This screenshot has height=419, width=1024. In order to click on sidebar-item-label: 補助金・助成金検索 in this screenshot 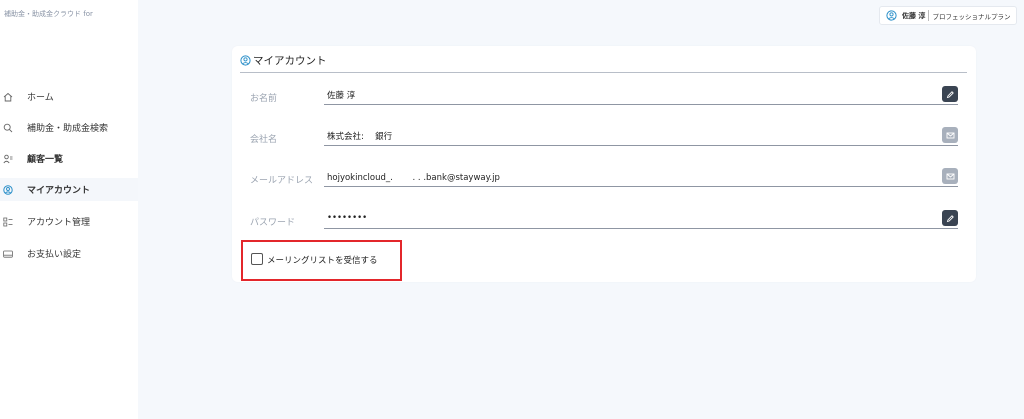, I will do `click(68, 129)`.